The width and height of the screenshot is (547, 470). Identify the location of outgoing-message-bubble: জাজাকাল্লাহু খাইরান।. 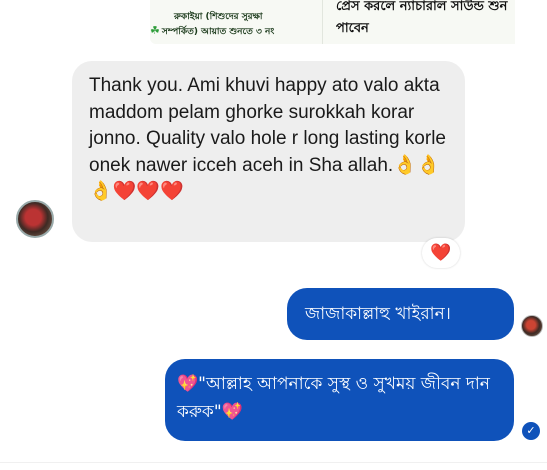
(400, 314).